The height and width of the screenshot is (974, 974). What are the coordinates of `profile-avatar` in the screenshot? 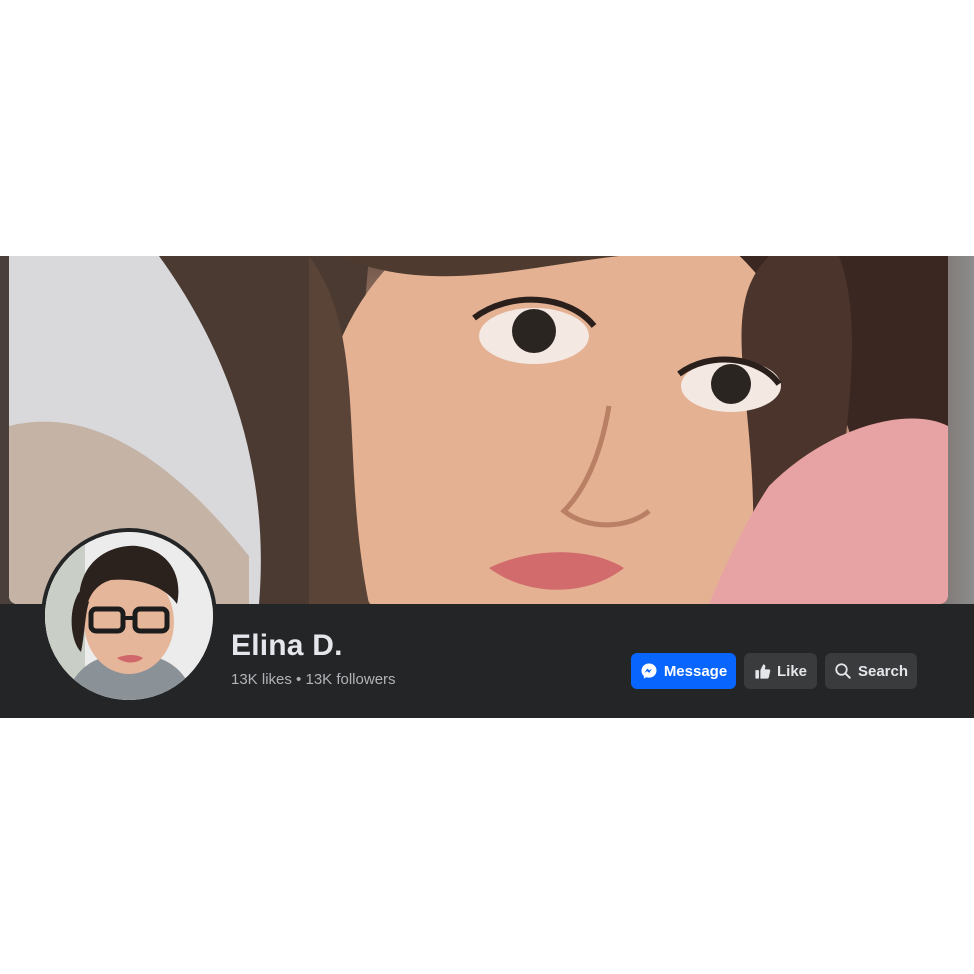 It's located at (129, 616).